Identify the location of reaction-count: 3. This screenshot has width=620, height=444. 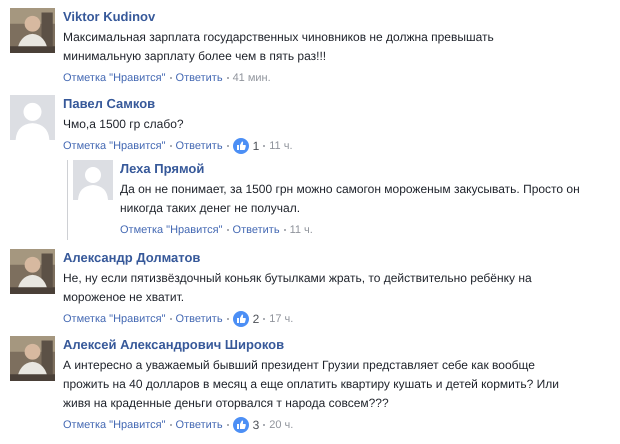
(256, 425).